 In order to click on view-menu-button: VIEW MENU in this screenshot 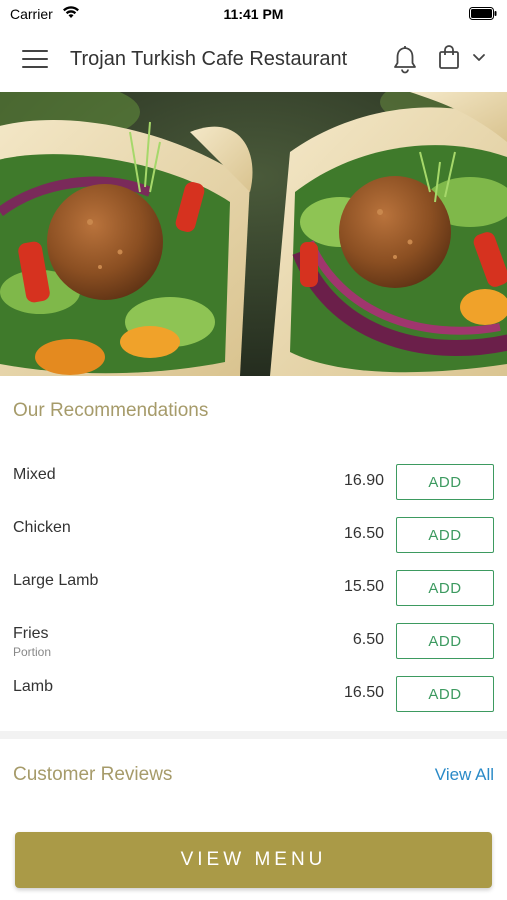, I will do `click(253, 860)`.